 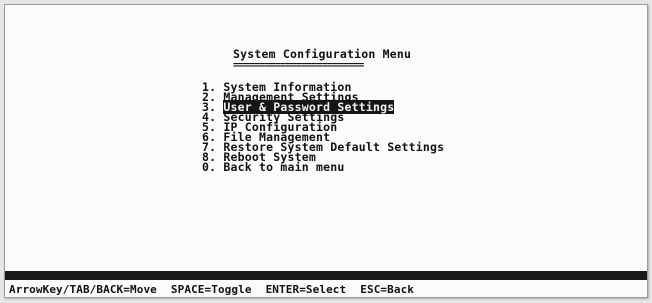 What do you see at coordinates (83, 289) in the screenshot?
I see `hint-move: ArrowKey/TAB/BACK=Move` at bounding box center [83, 289].